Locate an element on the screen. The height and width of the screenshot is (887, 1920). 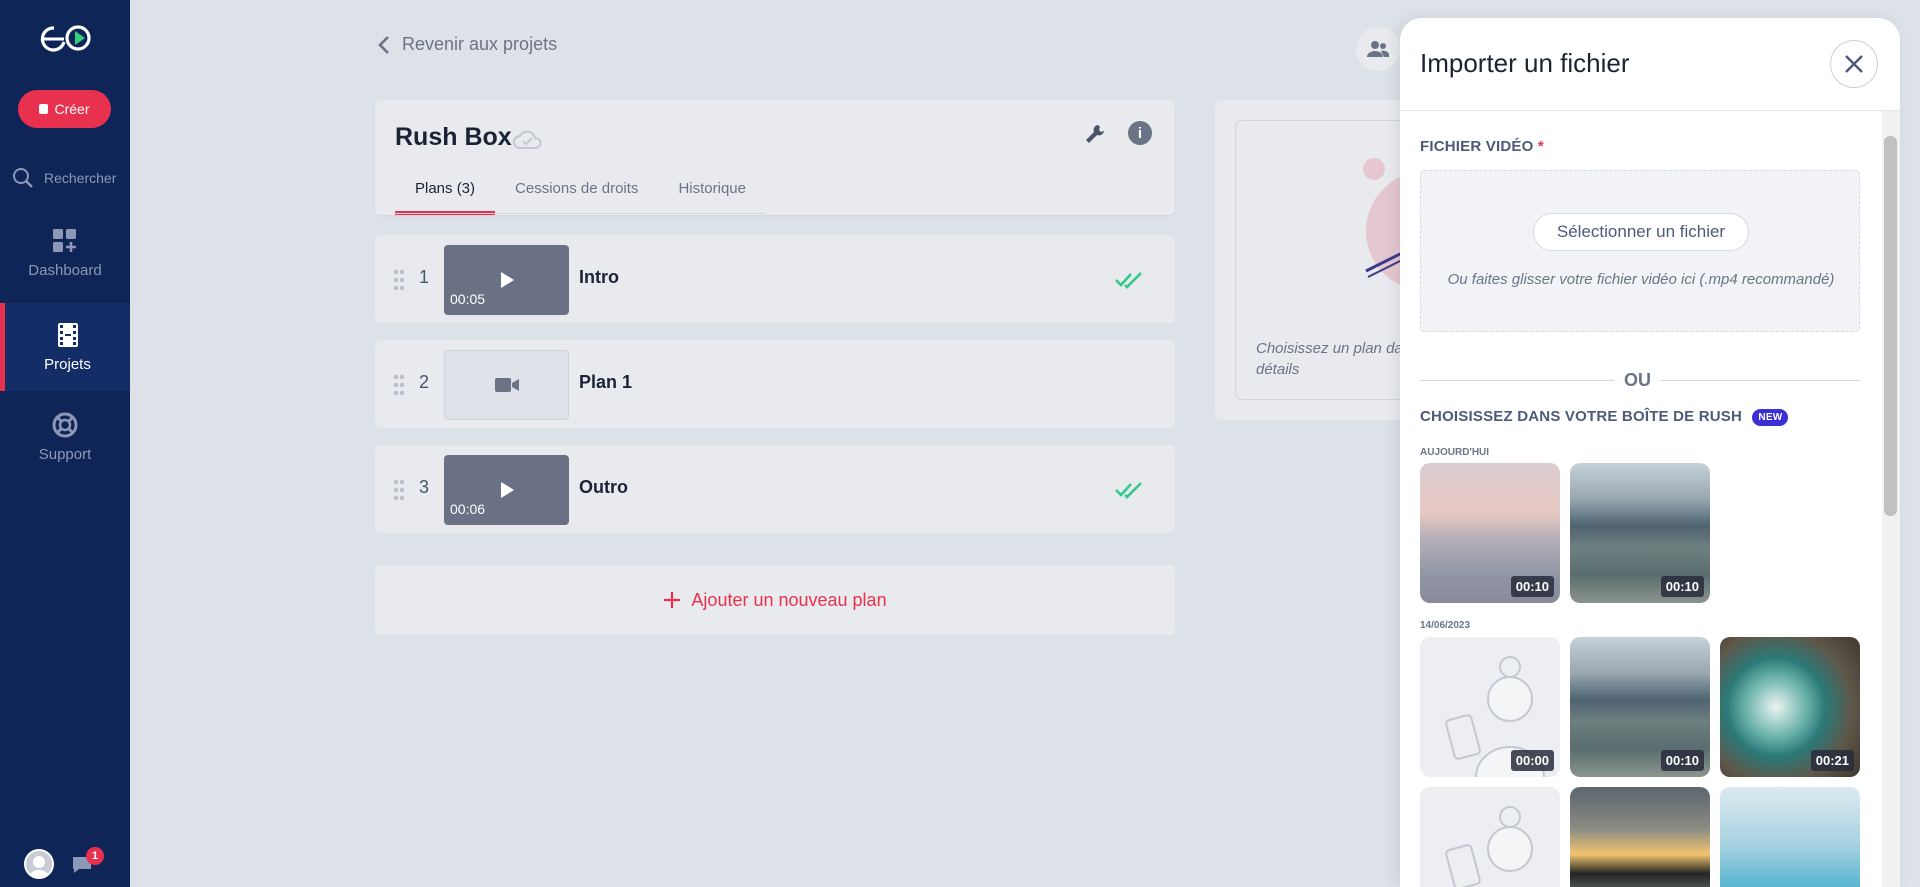
panel-title: Importer un fichier is located at coordinates (1525, 63).